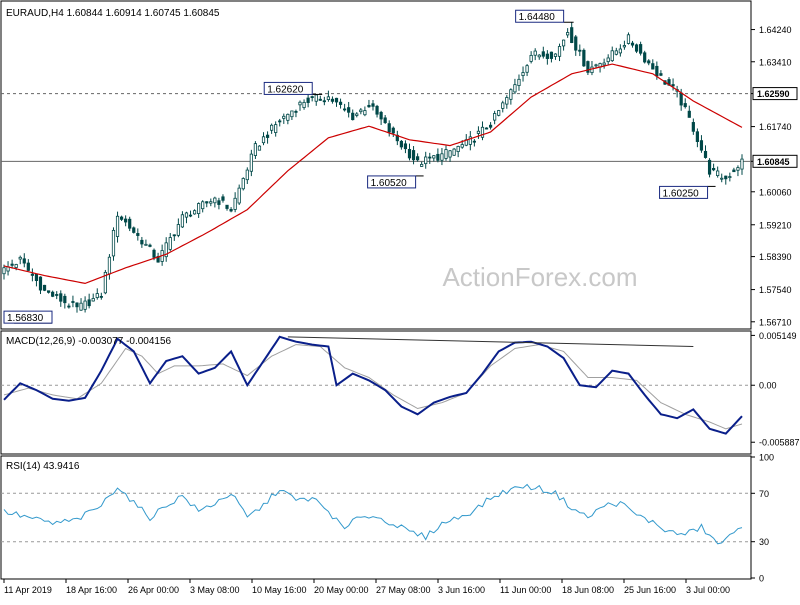  Describe the element at coordinates (461, 590) in the screenshot. I see `time-axis-label: 3 Jun 16:00` at that location.